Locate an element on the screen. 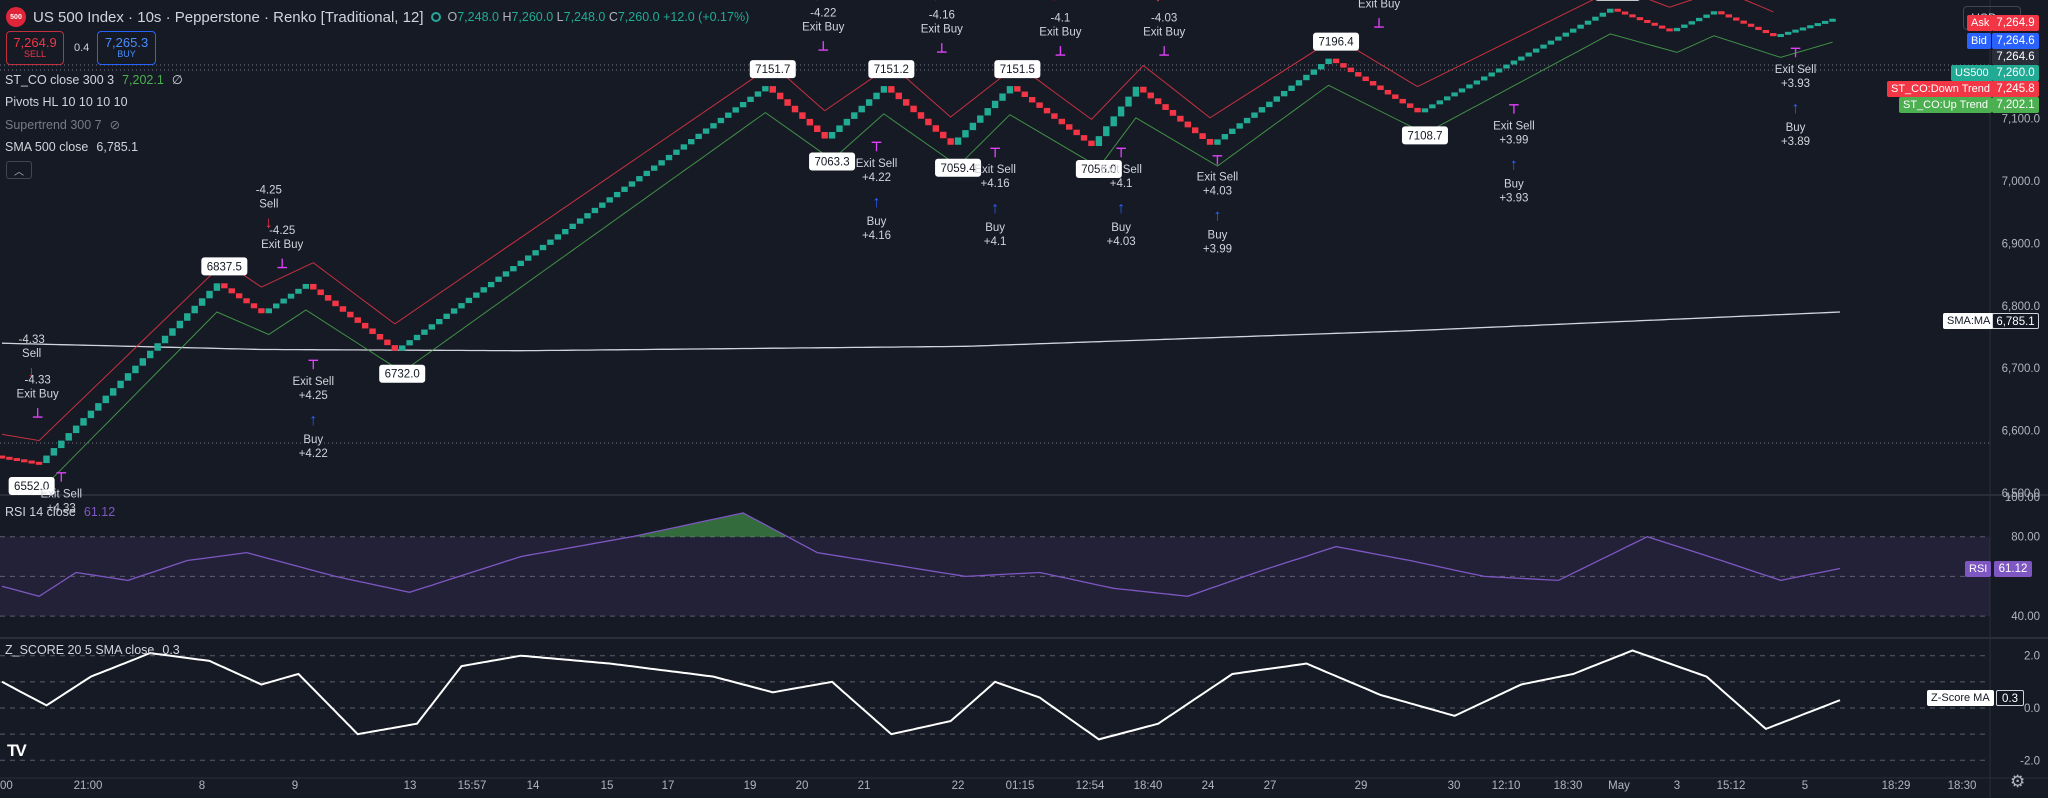 This screenshot has height=798, width=2048. zscore-tick-label: -2.0 is located at coordinates (2030, 761).